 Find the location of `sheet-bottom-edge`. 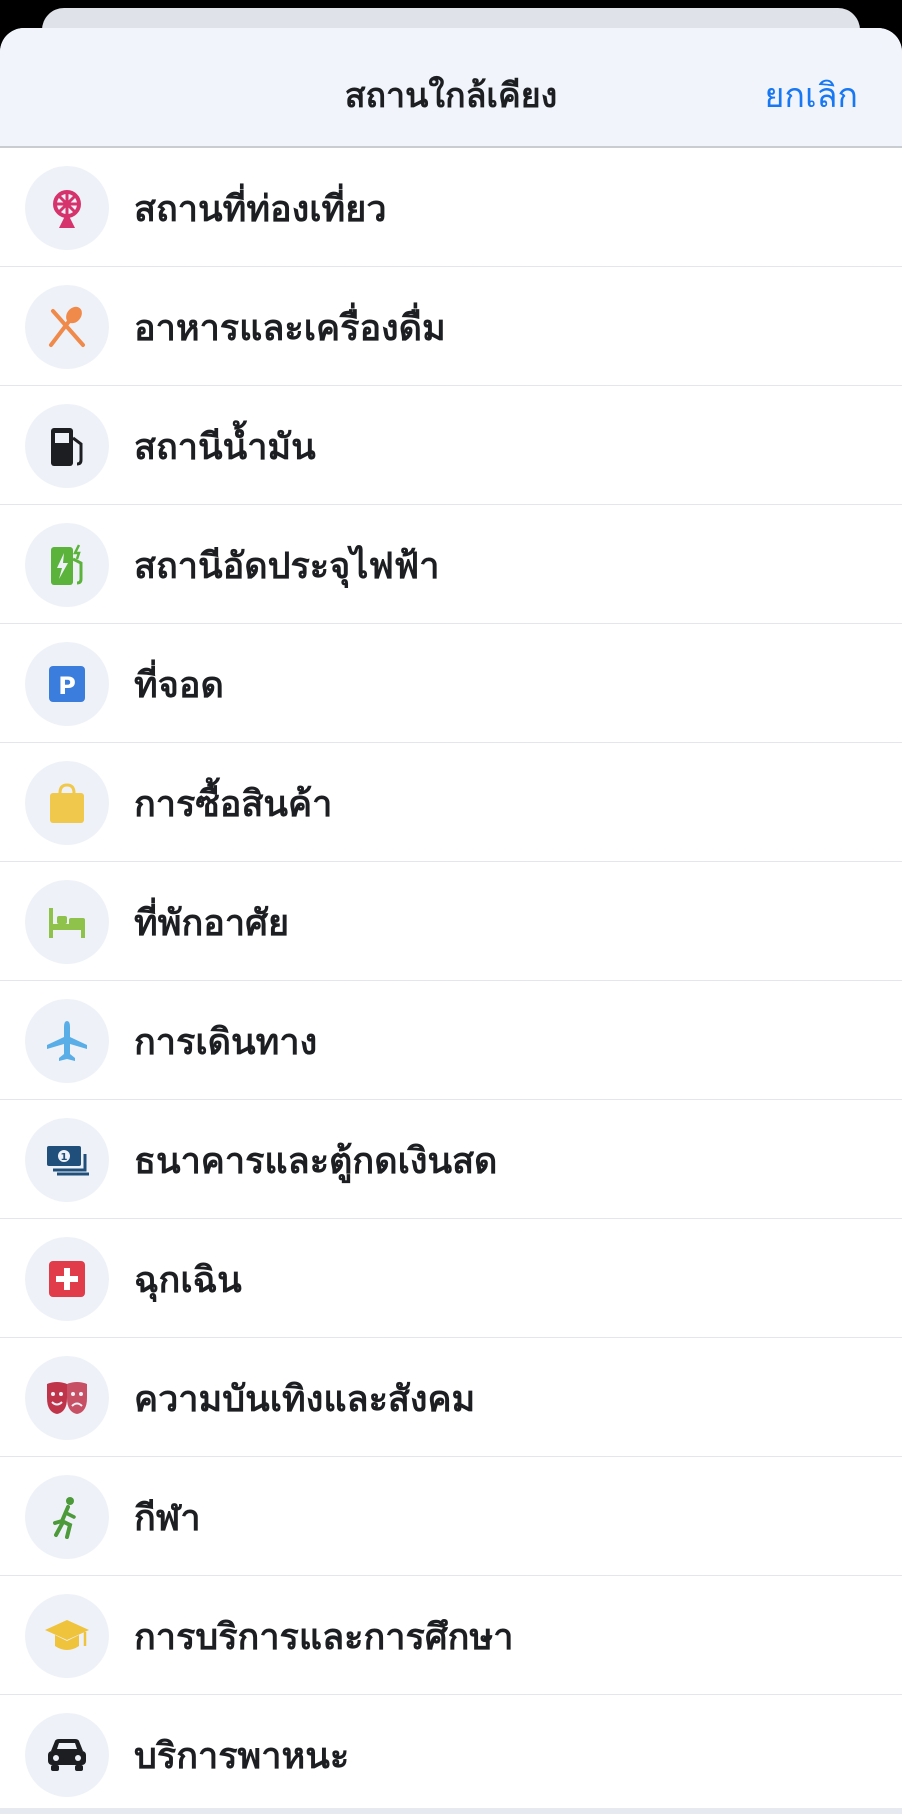

sheet-bottom-edge is located at coordinates (451, 1811).